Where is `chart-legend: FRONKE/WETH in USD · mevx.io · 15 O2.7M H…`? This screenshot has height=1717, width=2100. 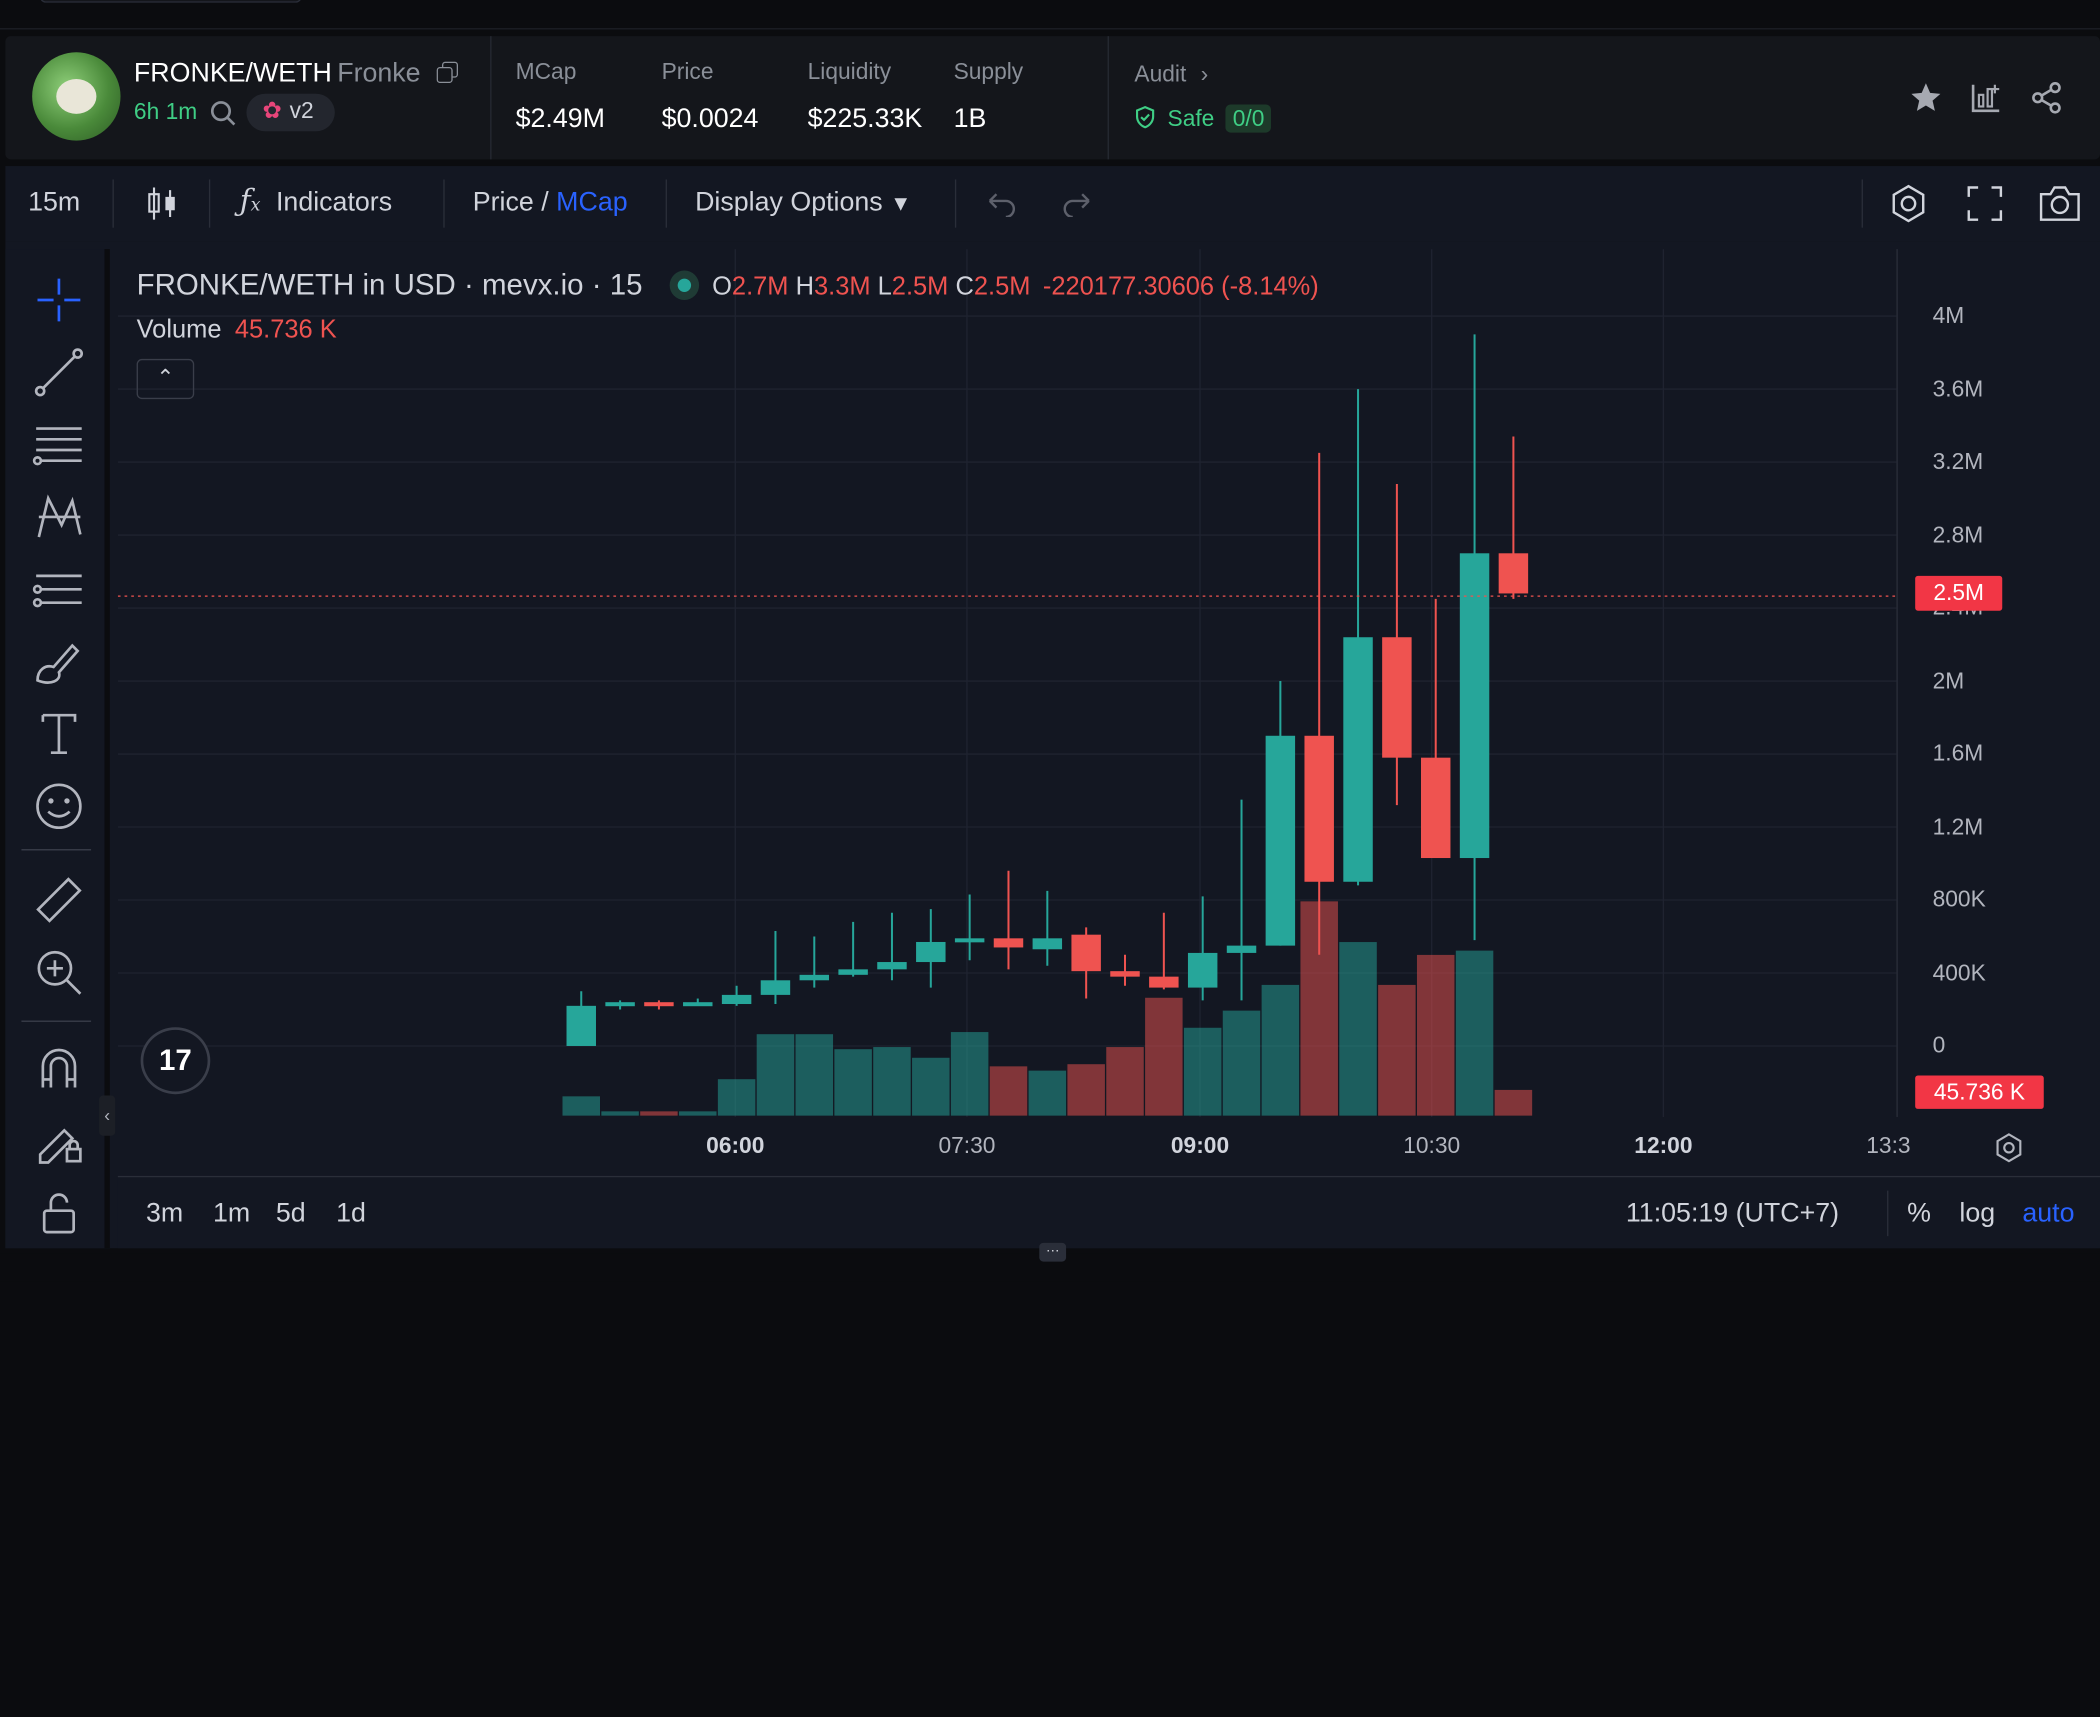 chart-legend: FRONKE/WETH in USD · mevx.io · 15 O2.7M H… is located at coordinates (728, 284).